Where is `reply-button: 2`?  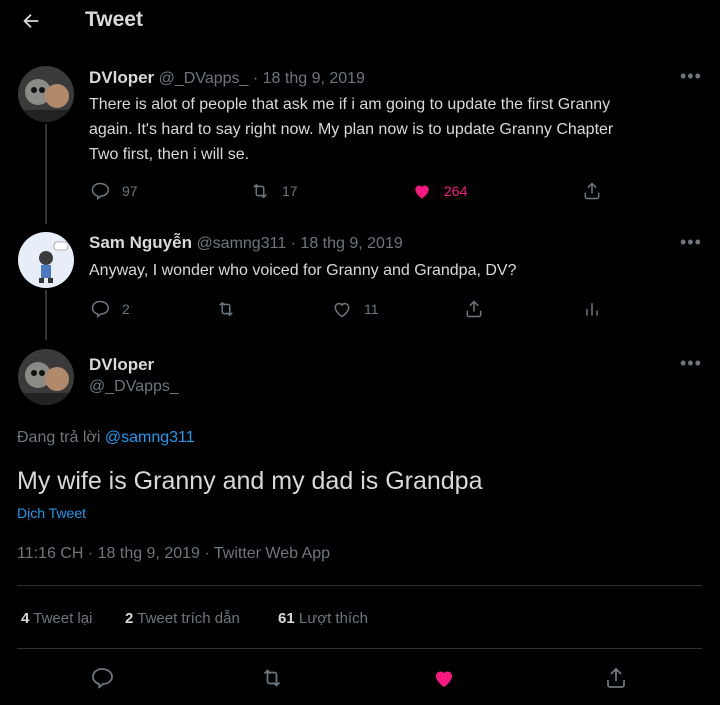 reply-button: 2 is located at coordinates (110, 309).